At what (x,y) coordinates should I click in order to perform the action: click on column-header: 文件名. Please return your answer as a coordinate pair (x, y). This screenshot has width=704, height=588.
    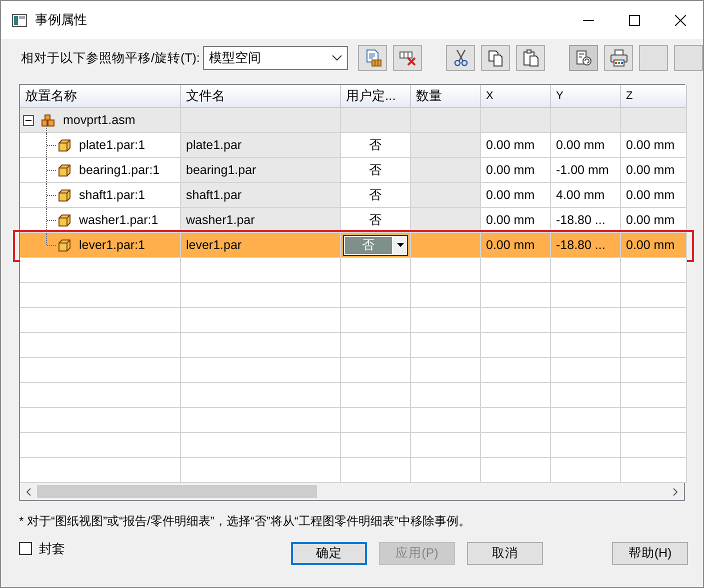
    Looking at the image, I should click on (261, 96).